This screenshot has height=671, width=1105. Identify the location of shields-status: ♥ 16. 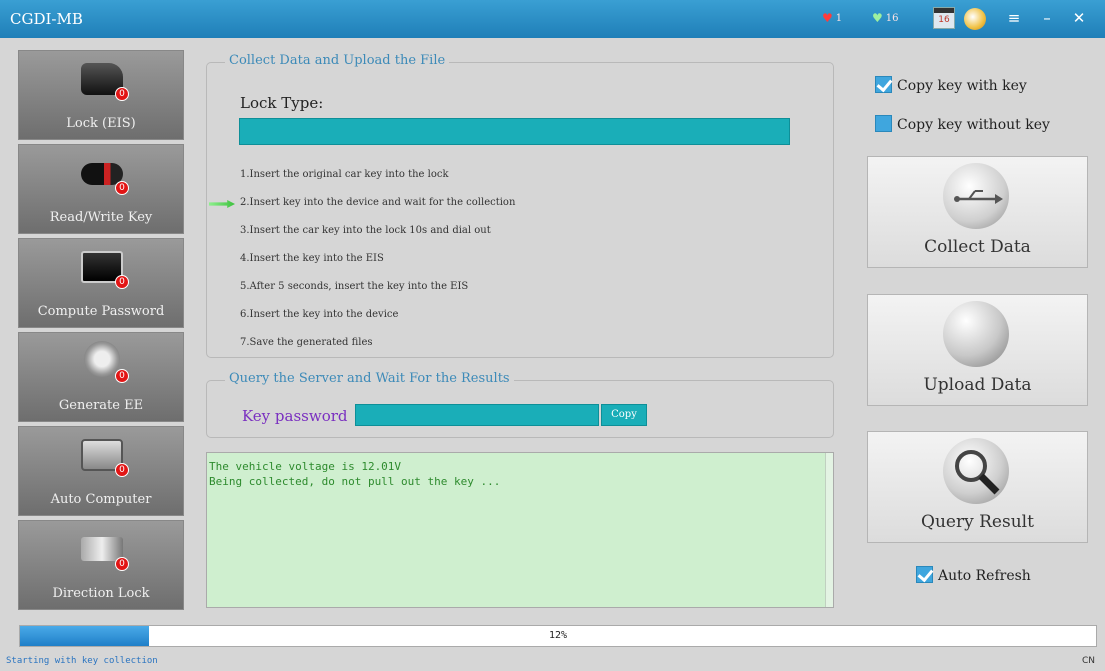
(885, 18).